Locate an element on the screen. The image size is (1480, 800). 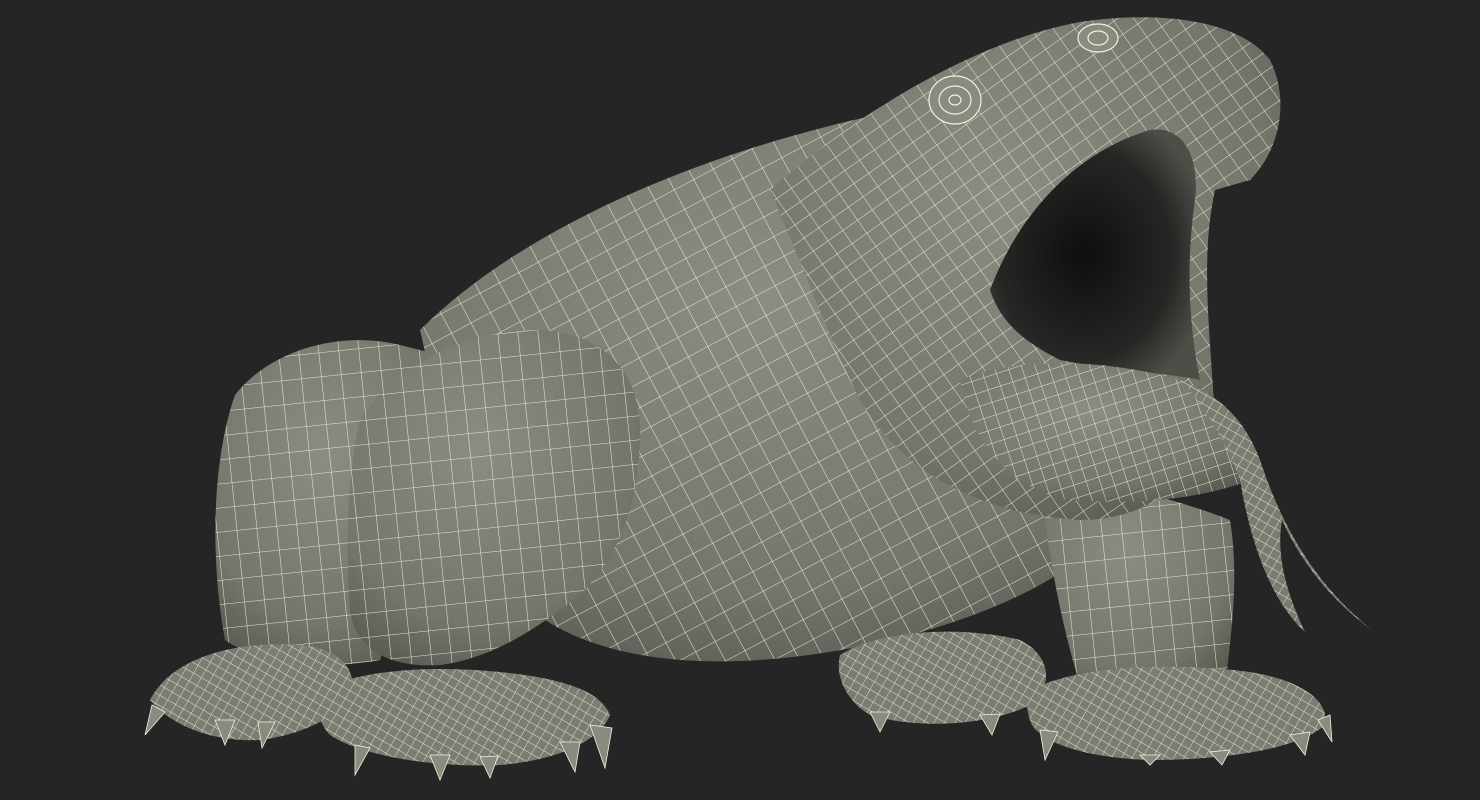
nostril-ring is located at coordinates (1098, 38).